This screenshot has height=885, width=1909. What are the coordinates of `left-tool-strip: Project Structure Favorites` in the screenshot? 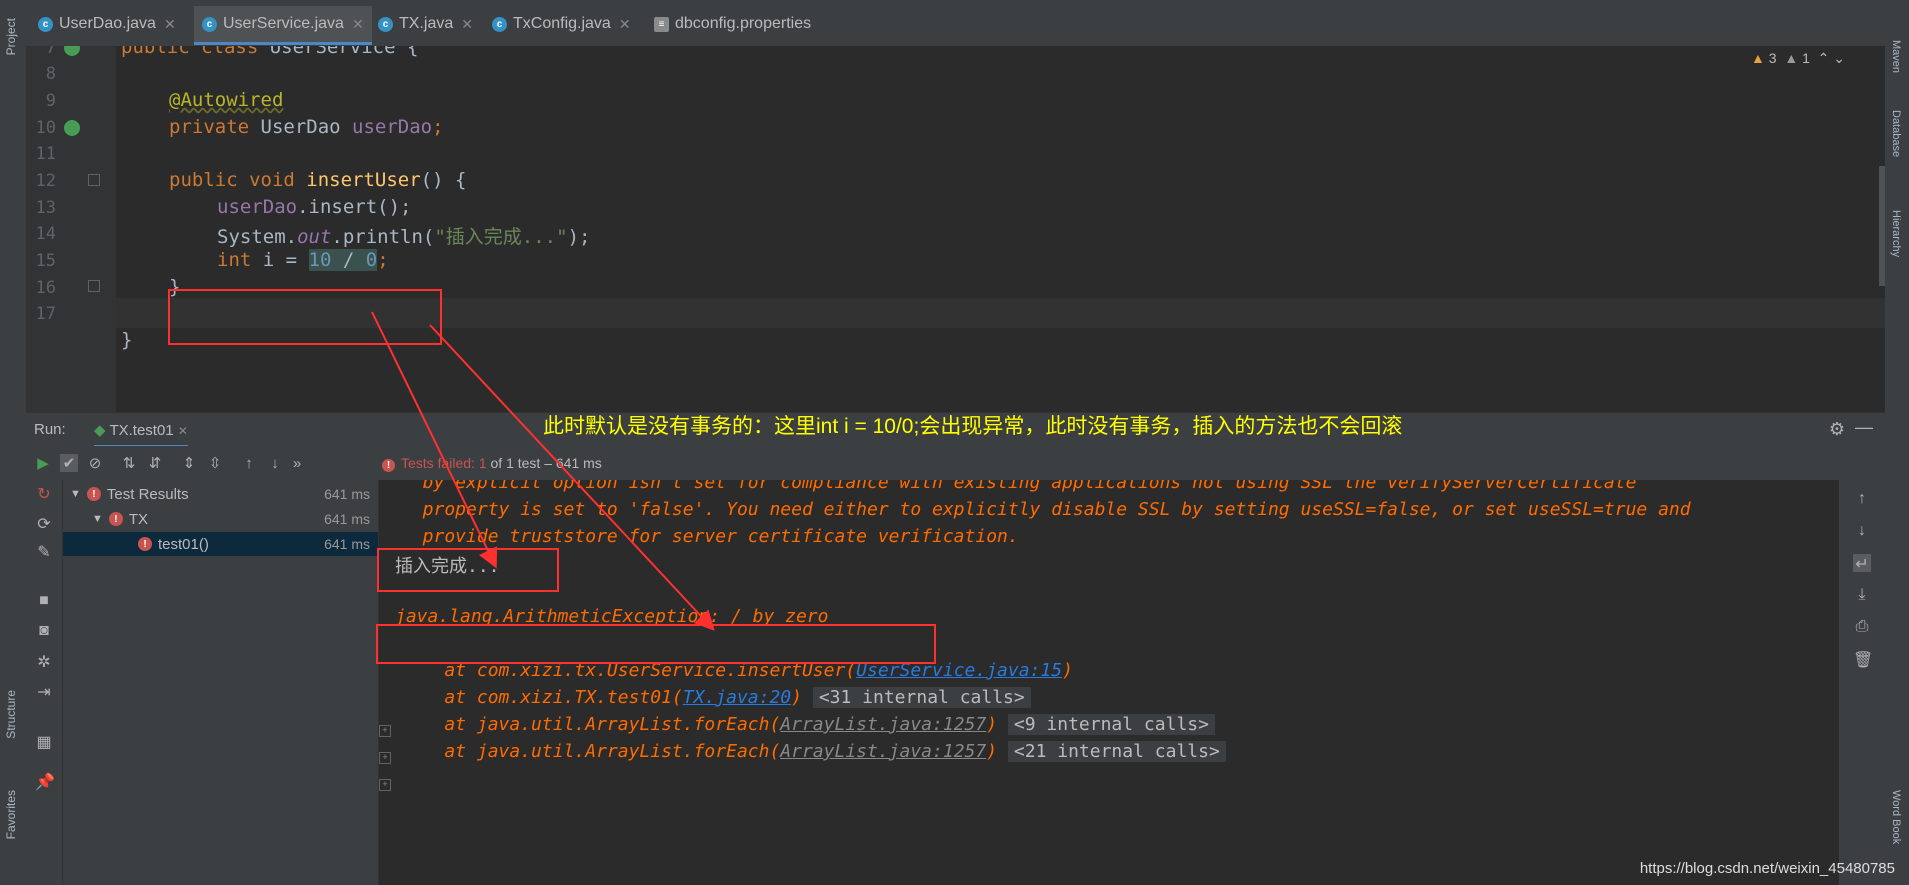 It's located at (13, 442).